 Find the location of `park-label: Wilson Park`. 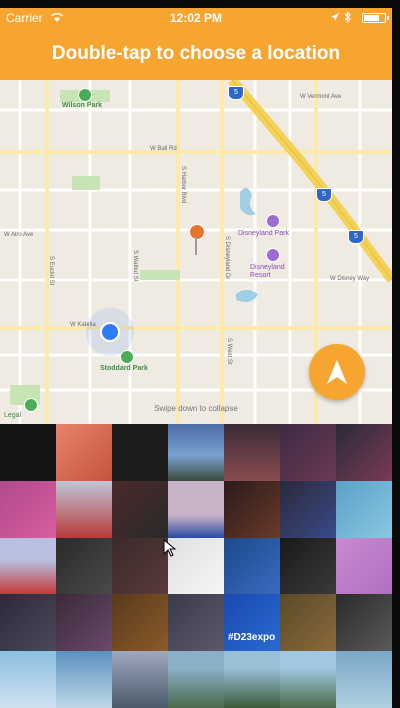

park-label: Wilson Park is located at coordinates (82, 105).